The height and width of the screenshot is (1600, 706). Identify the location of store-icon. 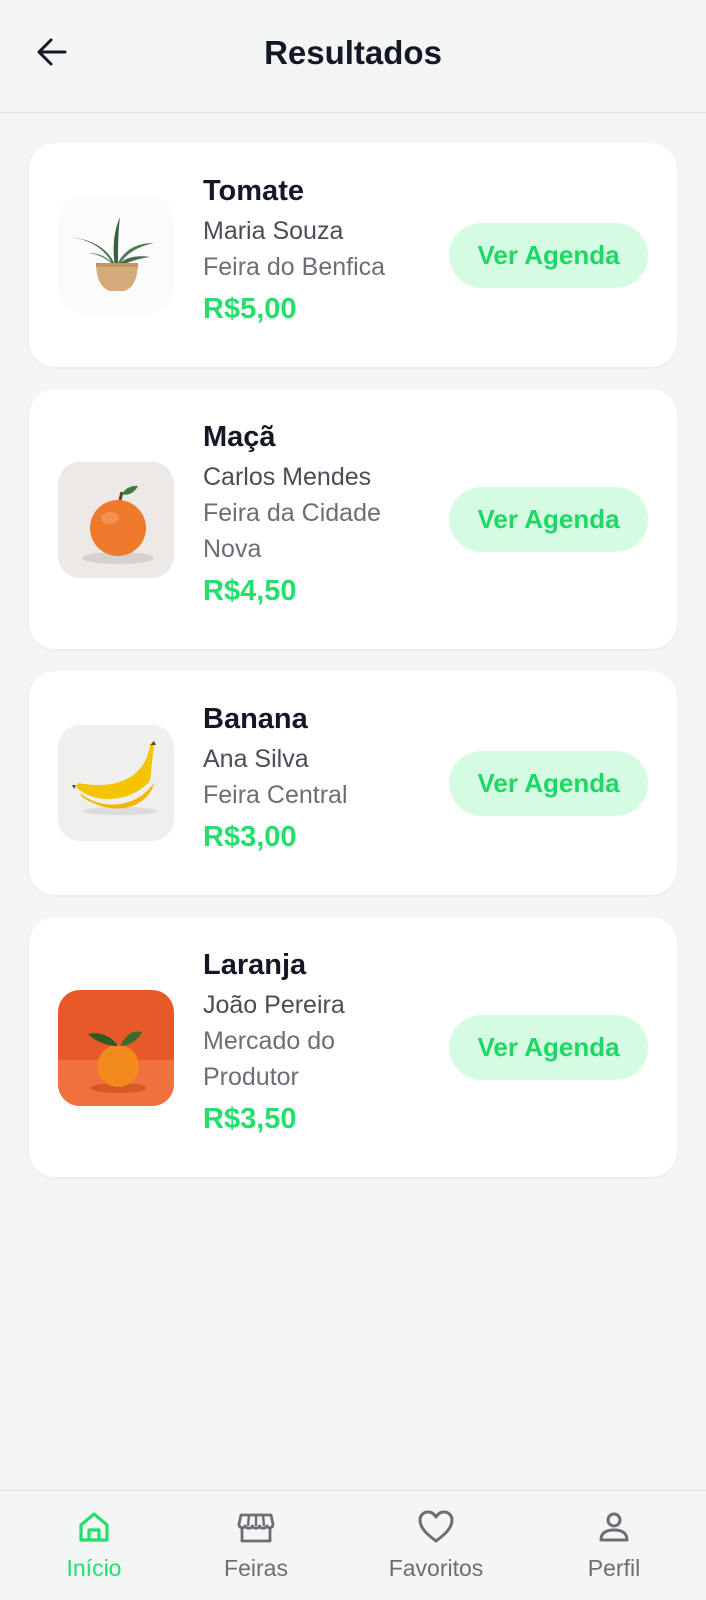
(256, 1527).